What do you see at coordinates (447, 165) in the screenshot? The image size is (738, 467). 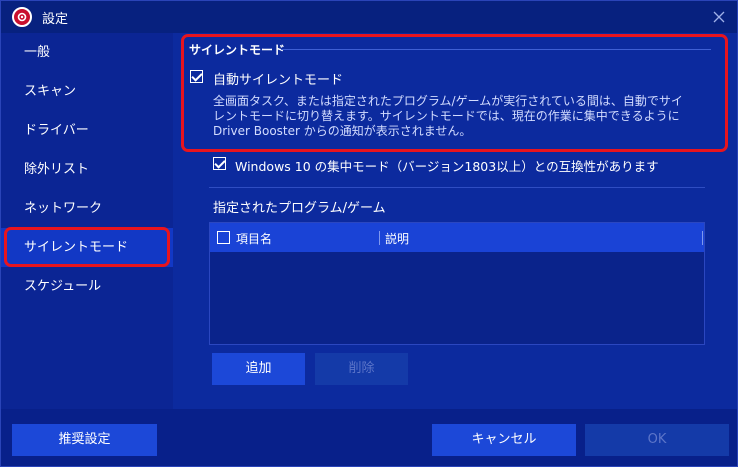 I see `focus-mode-label: Windows 10 の集中モード（バージョン1803以上）との互換性があります` at bounding box center [447, 165].